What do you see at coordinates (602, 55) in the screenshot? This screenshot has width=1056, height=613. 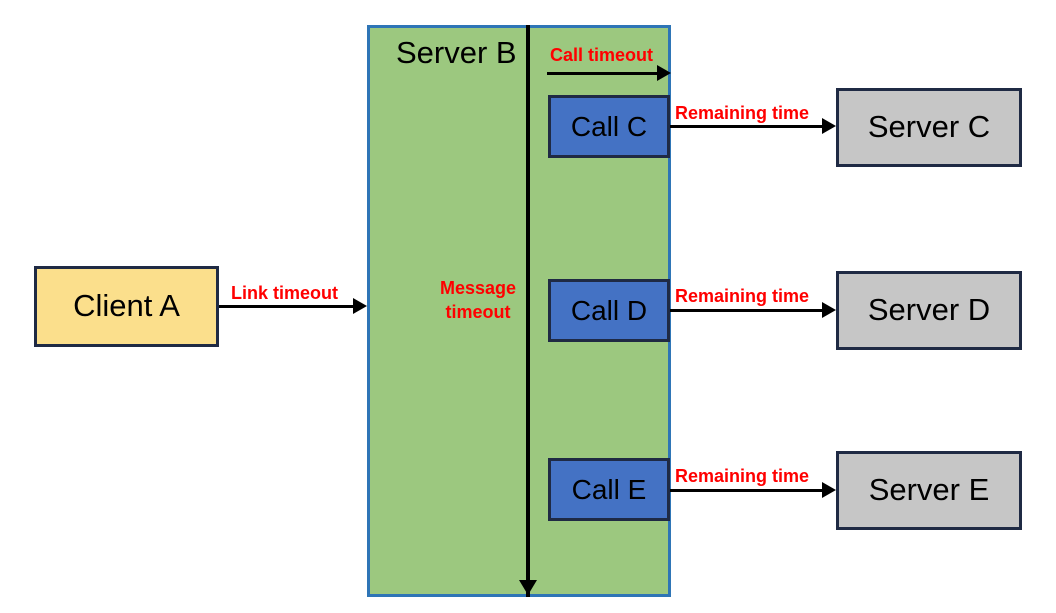 I see `call-timeout-label: Call timeout` at bounding box center [602, 55].